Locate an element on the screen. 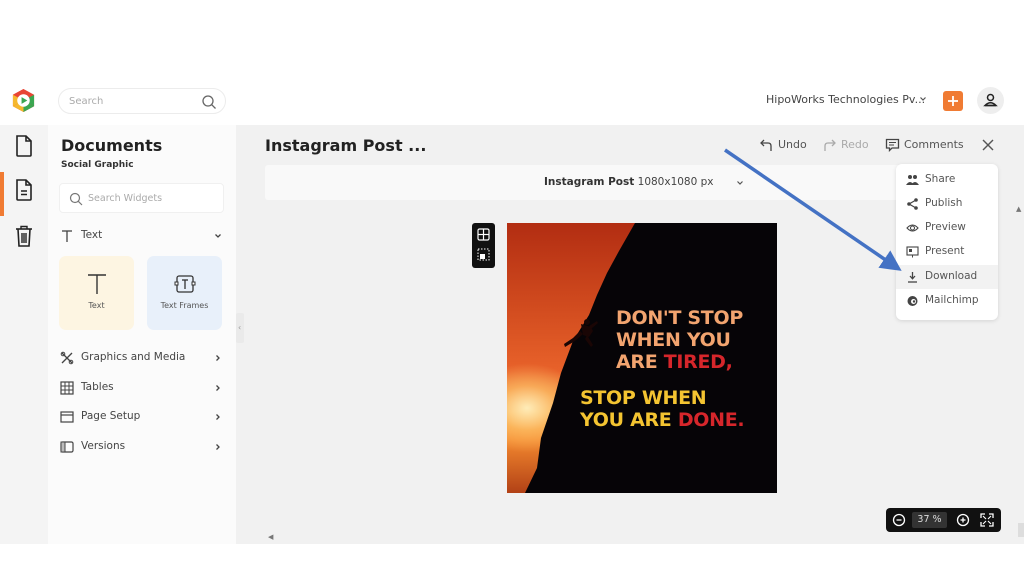  user-avatar is located at coordinates (990, 100).